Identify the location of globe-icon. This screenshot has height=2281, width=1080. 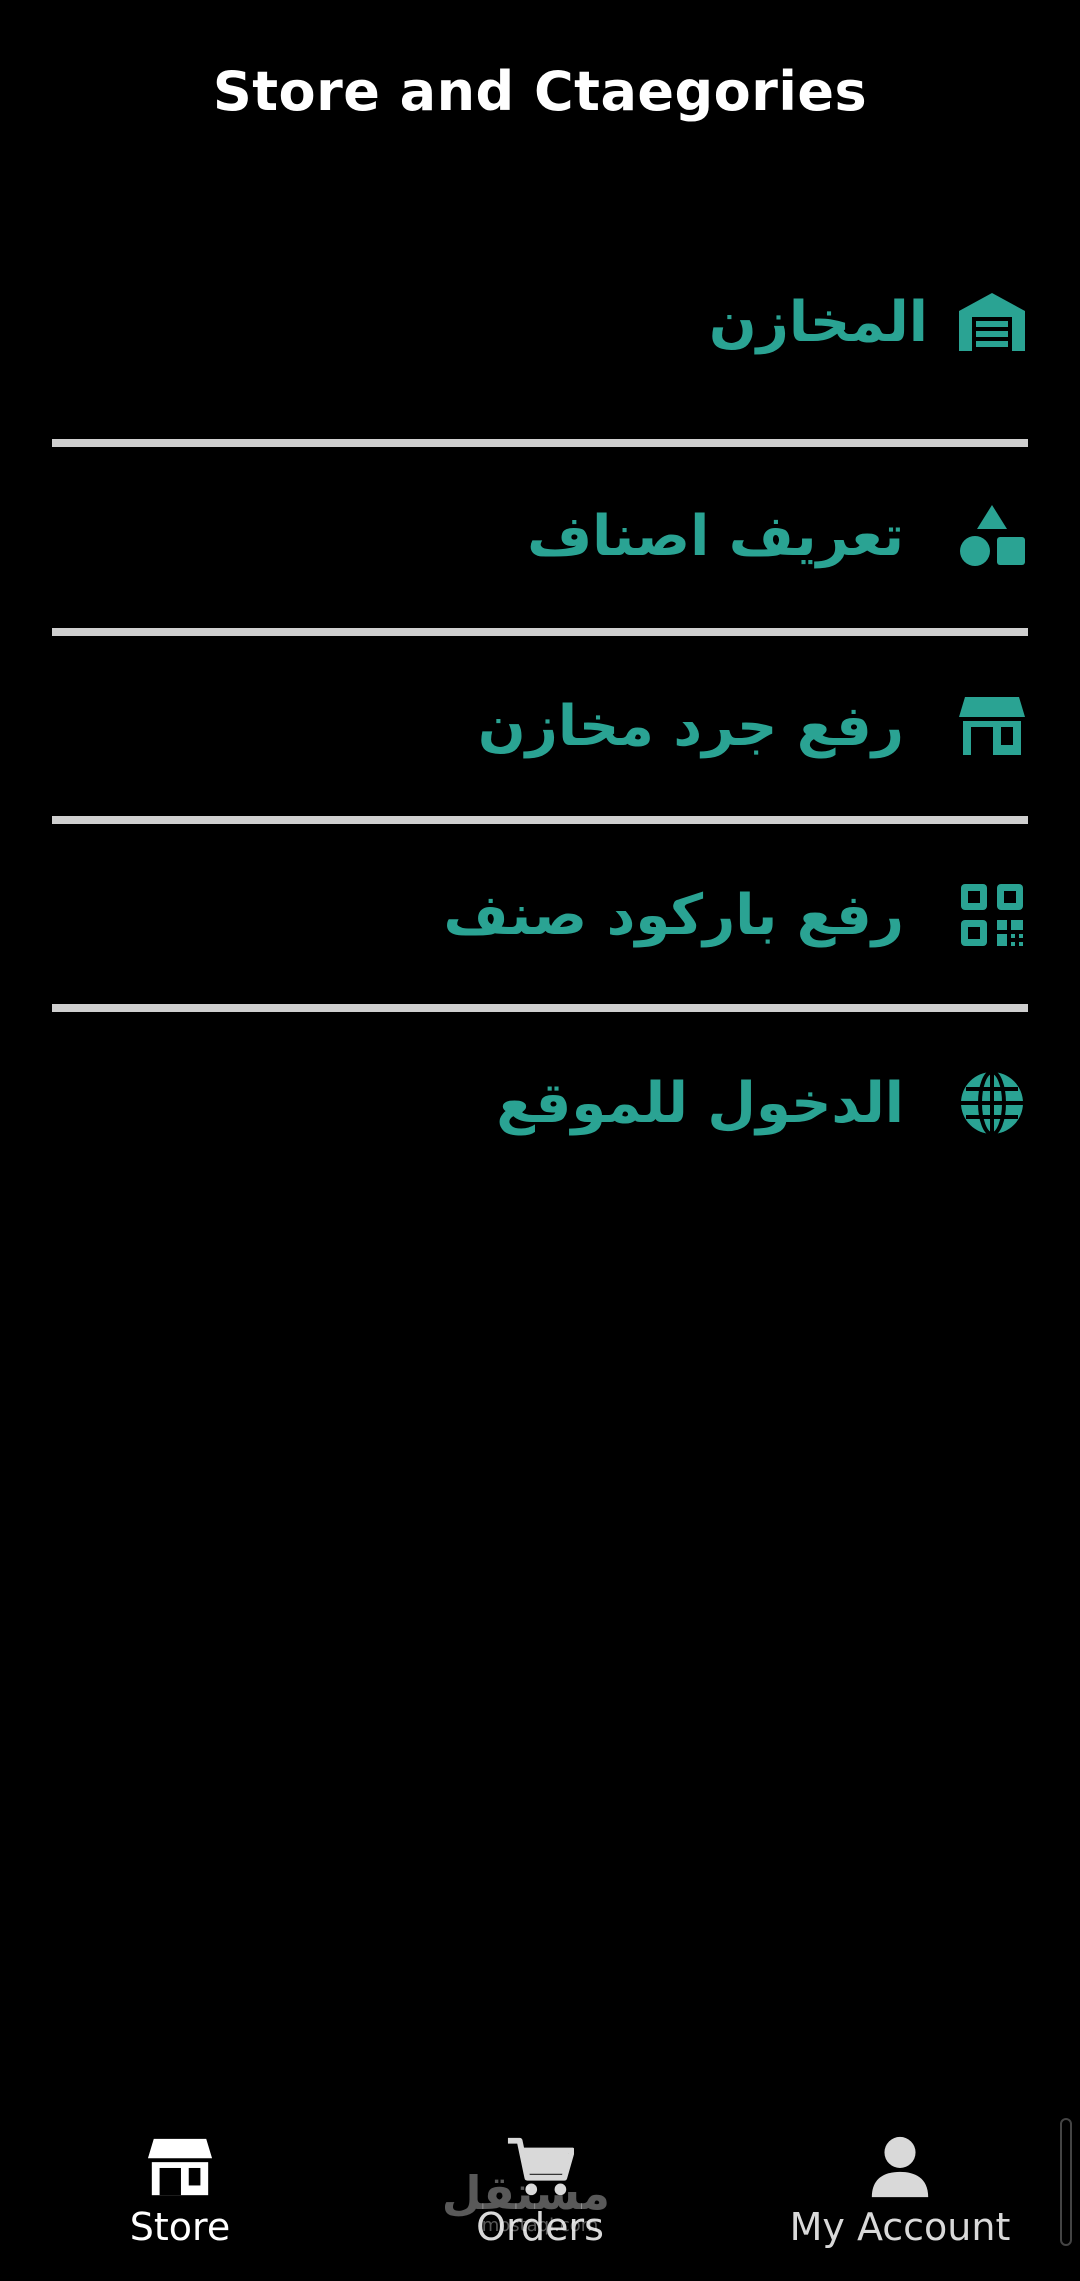
(992, 1103).